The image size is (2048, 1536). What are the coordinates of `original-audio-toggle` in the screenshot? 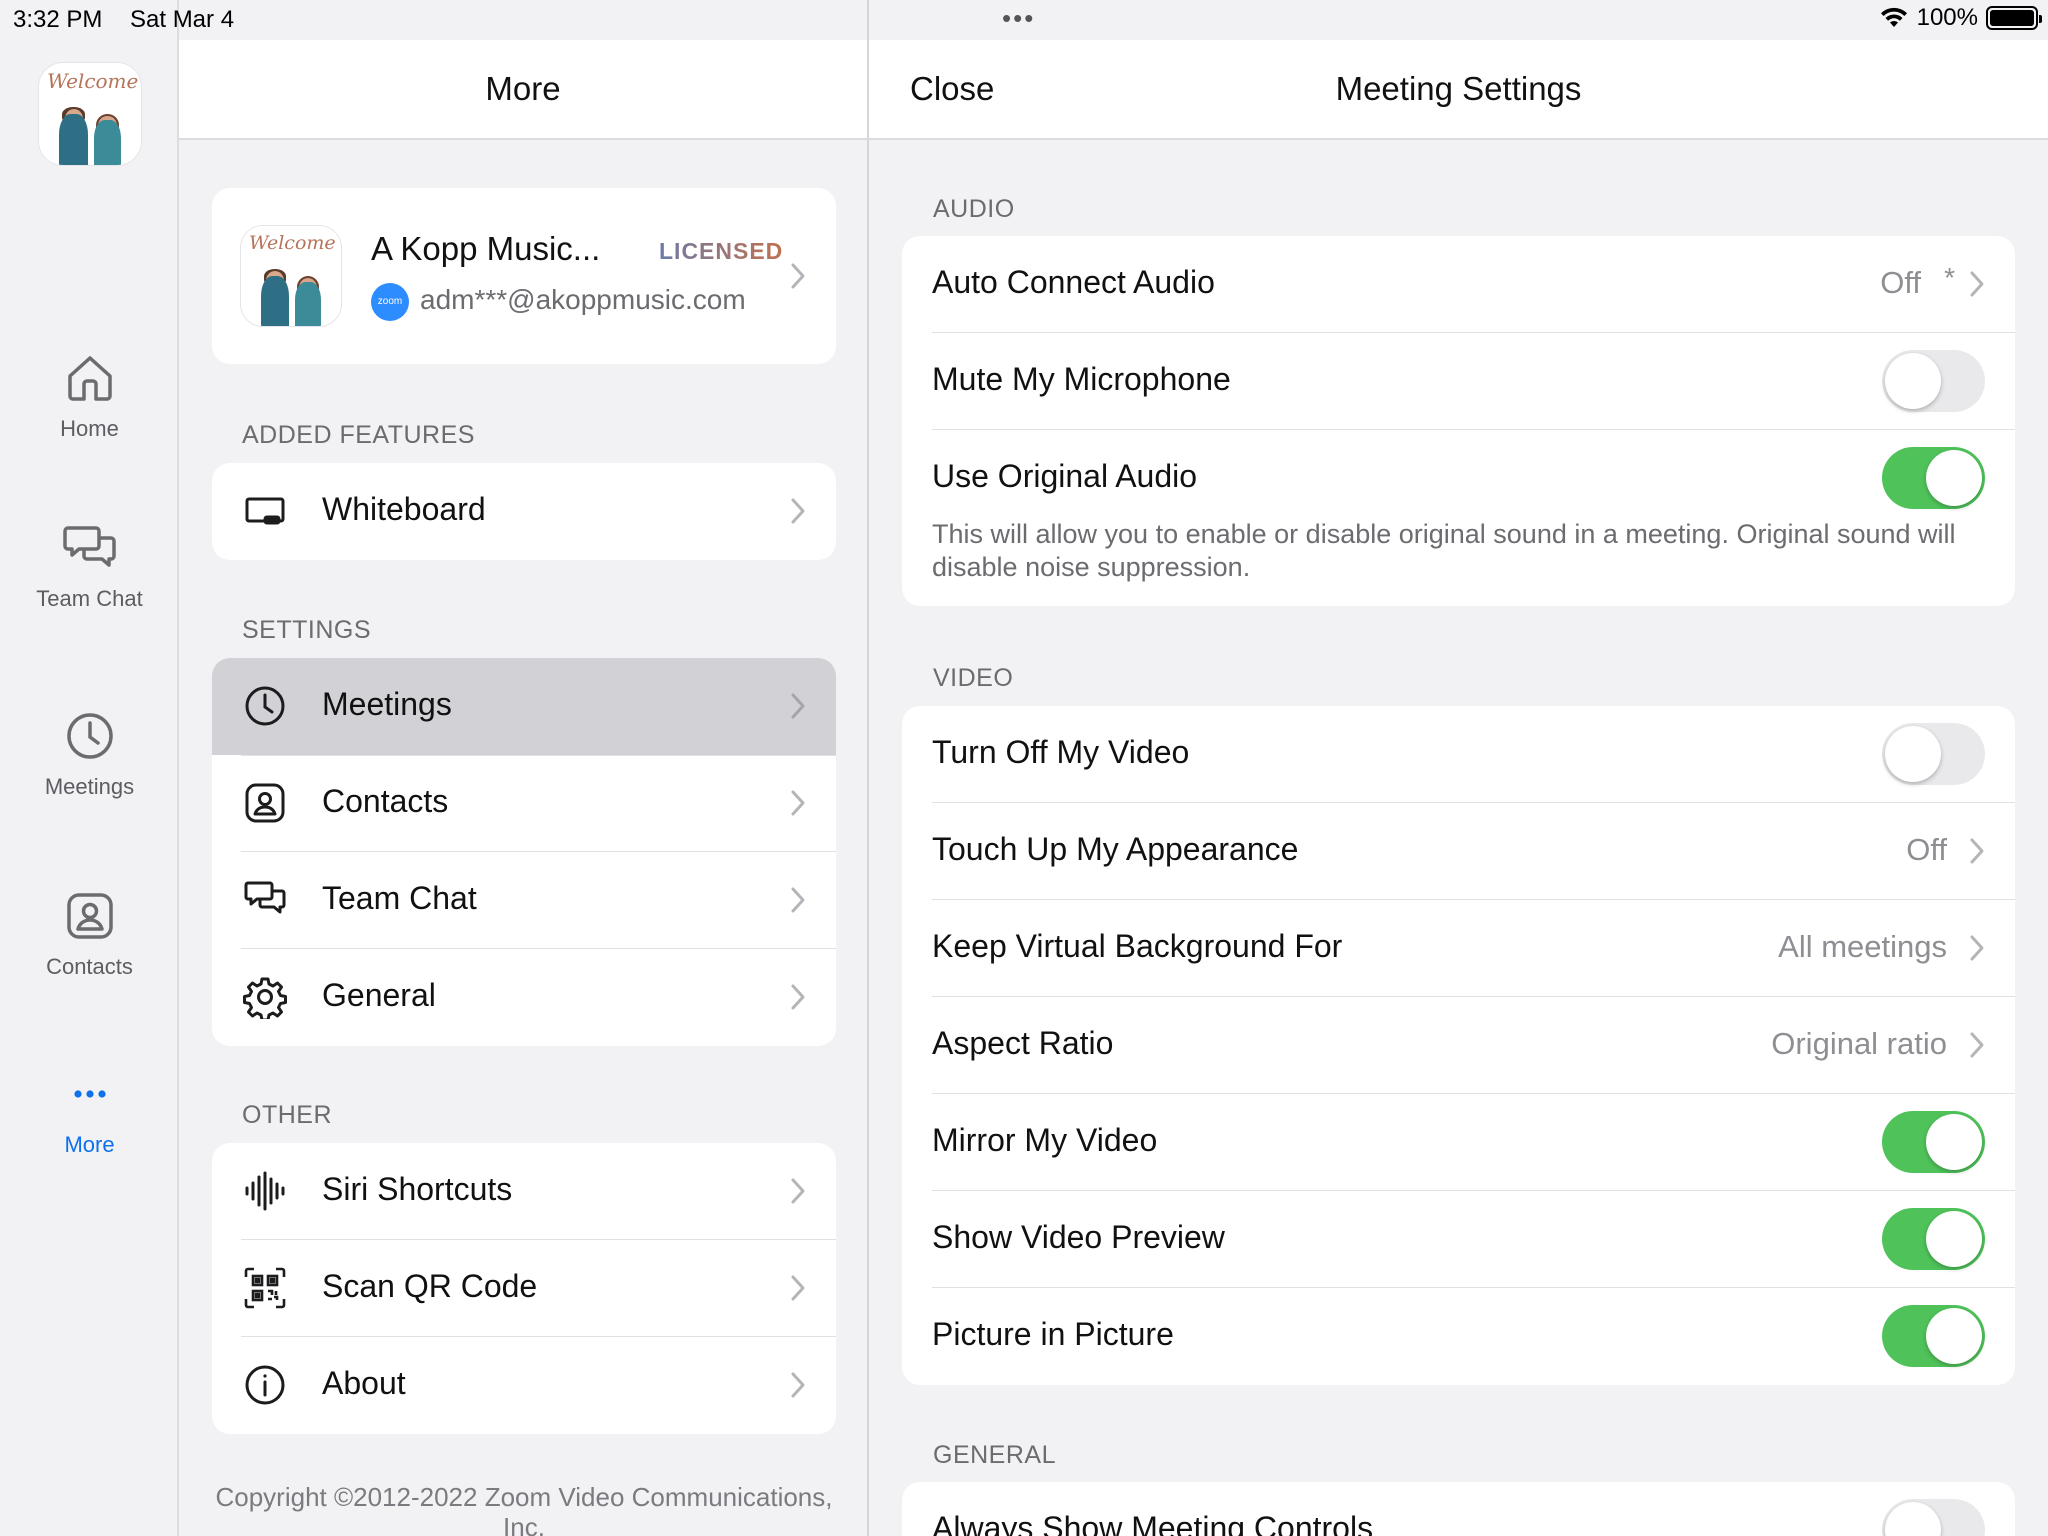 It's located at (1933, 478).